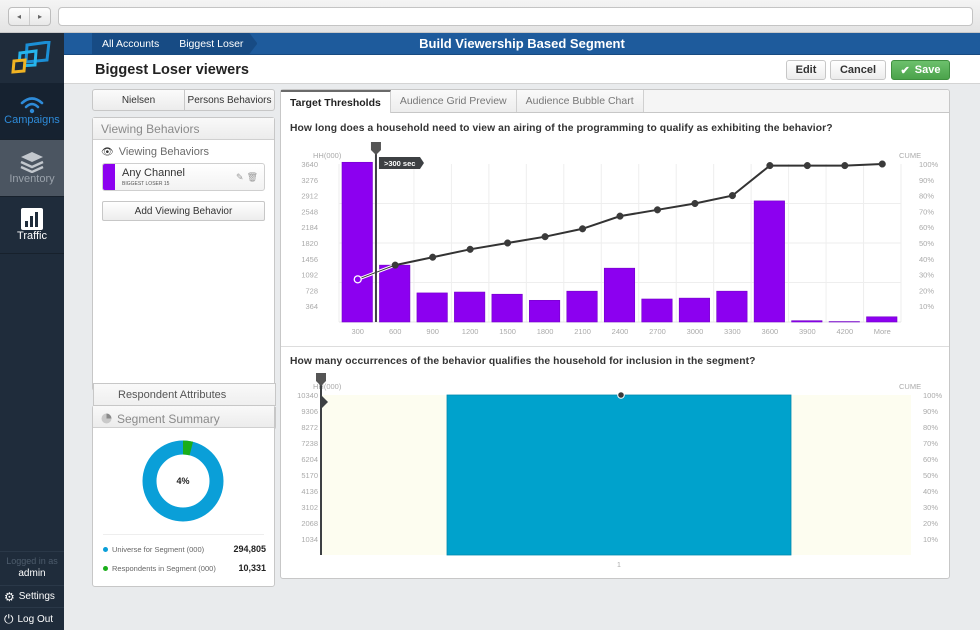 The image size is (980, 630). What do you see at coordinates (545, 331) in the screenshot?
I see `x-tick-label: 1800` at bounding box center [545, 331].